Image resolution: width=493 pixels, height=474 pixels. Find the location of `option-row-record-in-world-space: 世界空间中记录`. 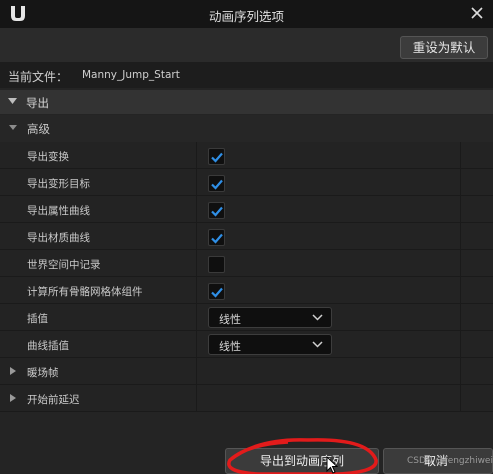

option-row-record-in-world-space: 世界空间中记录 is located at coordinates (246, 263).